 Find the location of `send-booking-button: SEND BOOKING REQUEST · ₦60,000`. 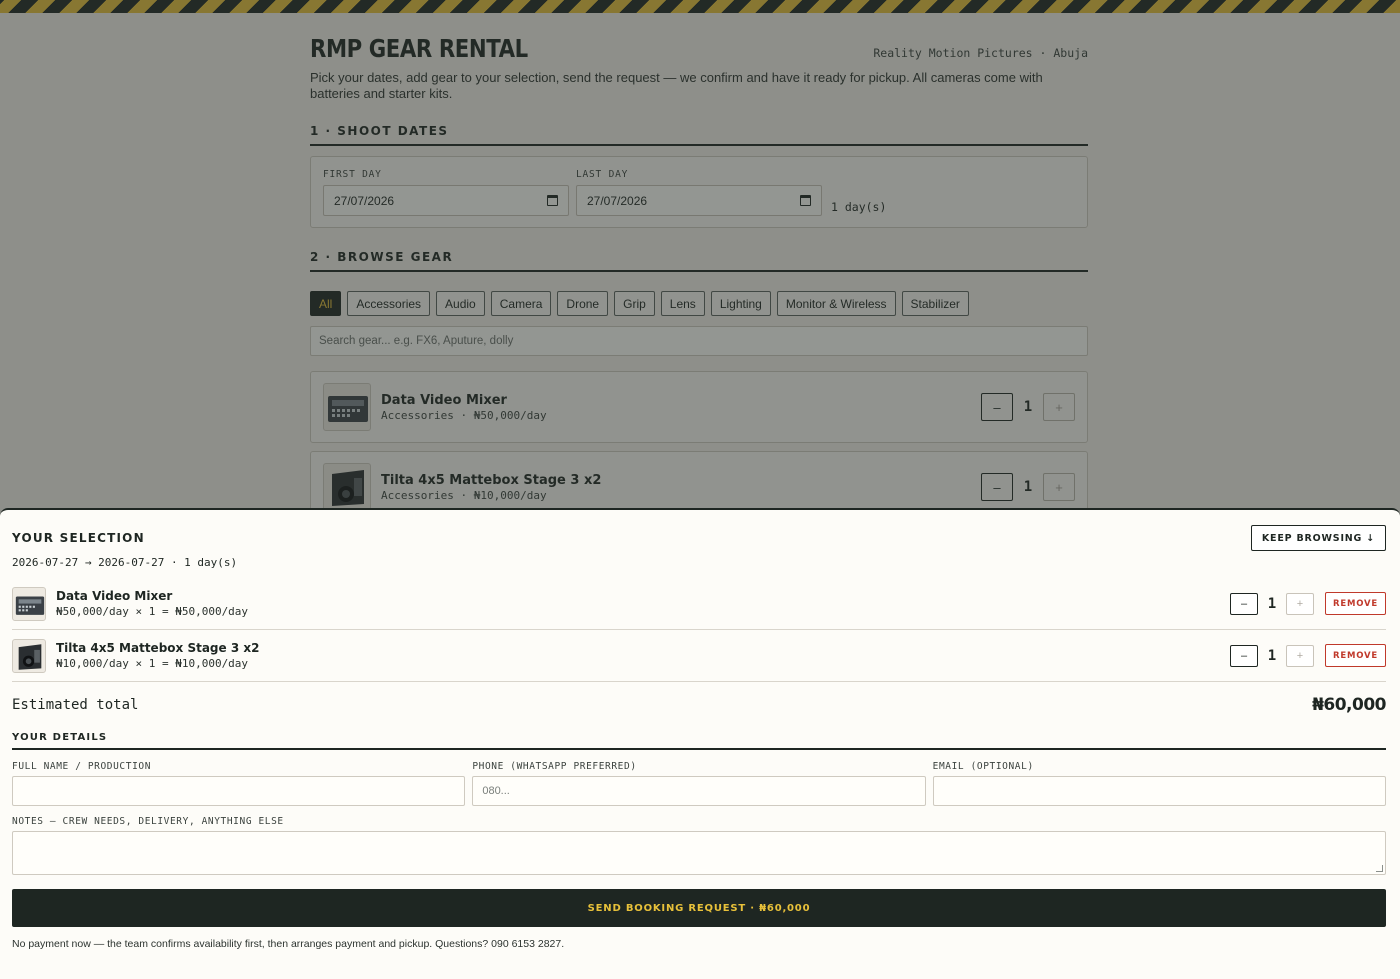

send-booking-button: SEND BOOKING REQUEST · ₦60,000 is located at coordinates (699, 908).